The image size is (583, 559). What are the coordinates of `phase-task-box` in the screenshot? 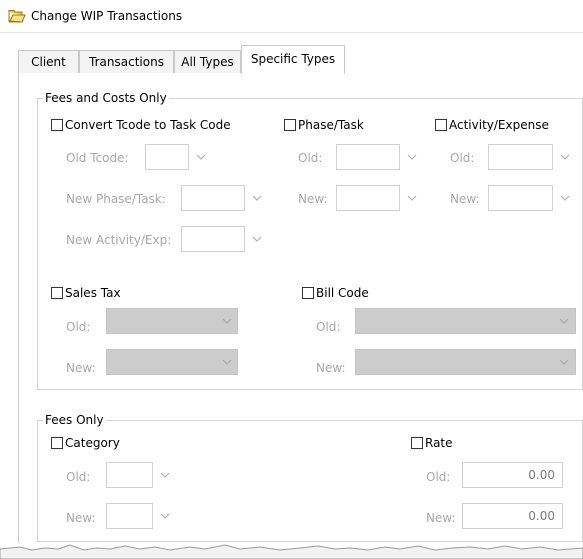 It's located at (290, 125).